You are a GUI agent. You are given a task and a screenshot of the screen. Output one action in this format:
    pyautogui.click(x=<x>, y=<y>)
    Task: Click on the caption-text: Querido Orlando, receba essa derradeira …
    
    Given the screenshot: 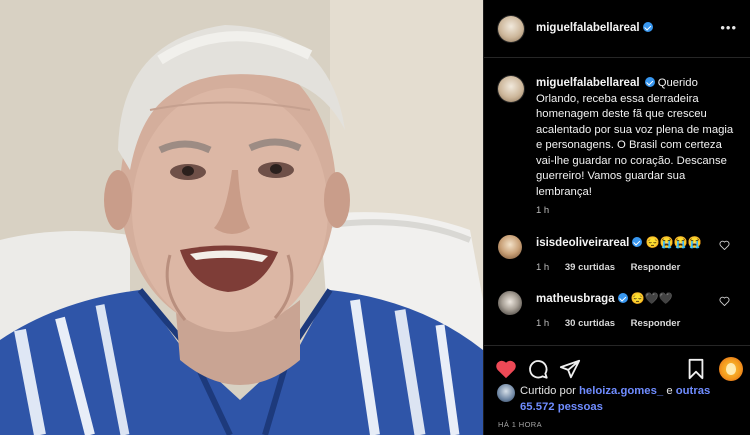 What is the action you would take?
    pyautogui.click(x=635, y=137)
    